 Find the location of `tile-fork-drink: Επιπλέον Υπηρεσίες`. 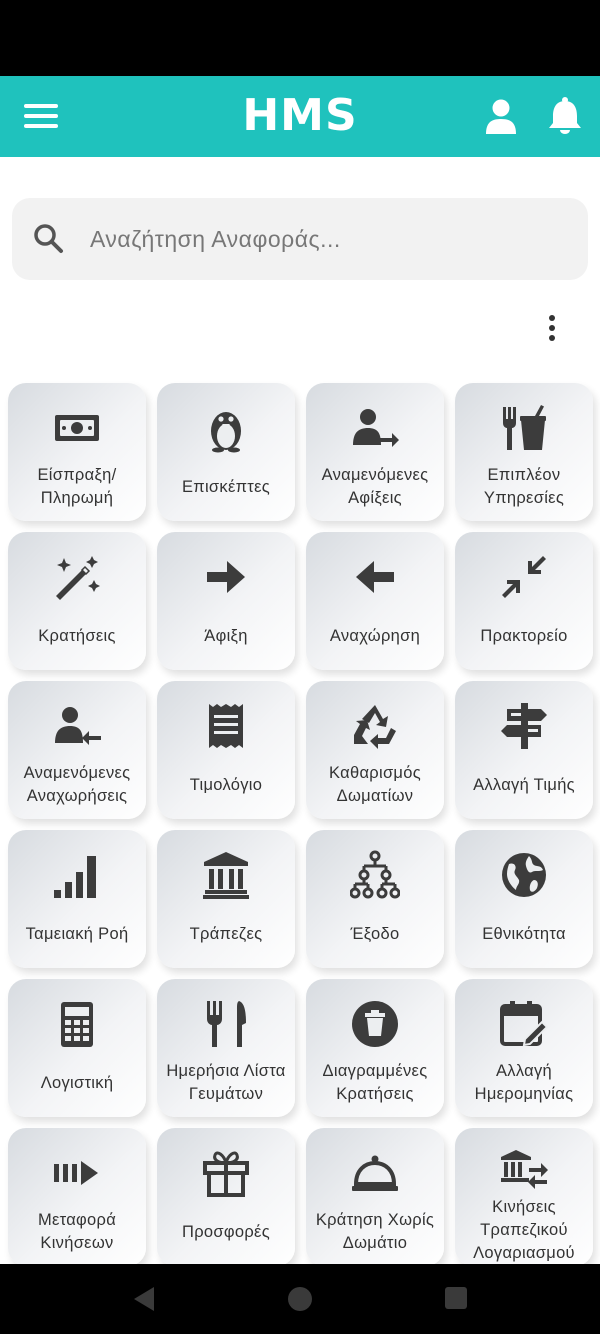

tile-fork-drink: Επιπλέον Υπηρεσίες is located at coordinates (524, 452).